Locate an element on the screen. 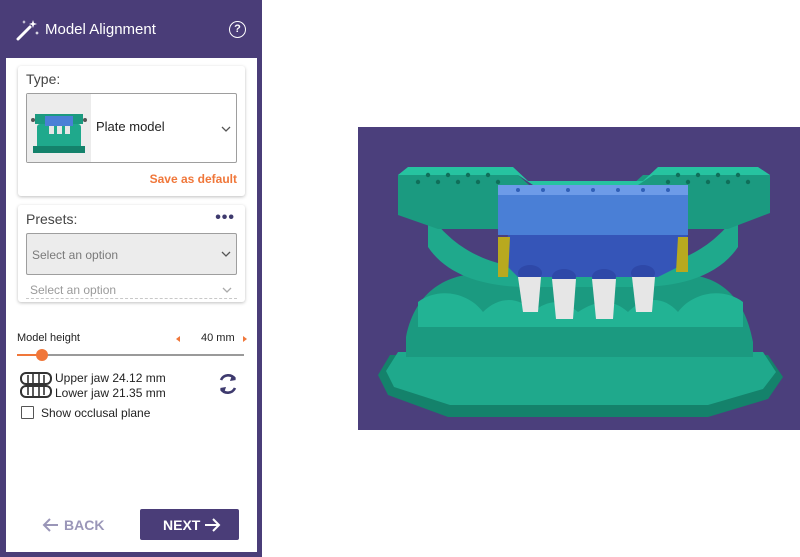 This screenshot has width=800, height=557. preset-sub-select: Select an option is located at coordinates (131, 290).